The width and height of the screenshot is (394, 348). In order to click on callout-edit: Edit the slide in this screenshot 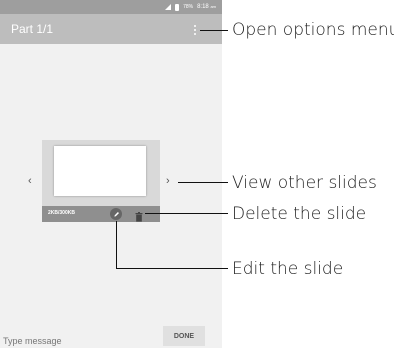, I will do `click(288, 269)`.